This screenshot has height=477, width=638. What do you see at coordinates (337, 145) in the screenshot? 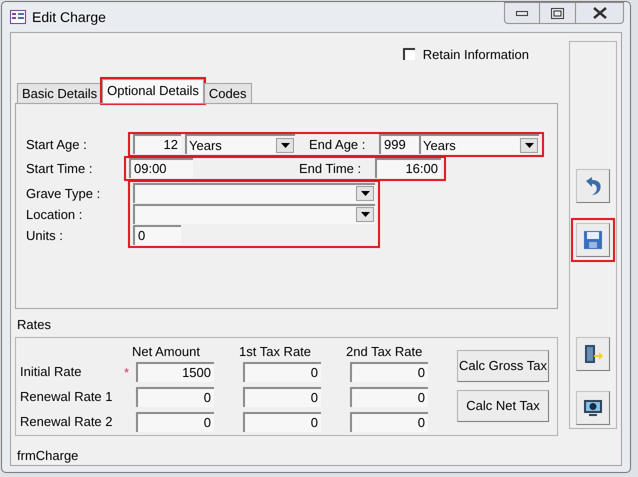
I see `field-label: End Age :` at bounding box center [337, 145].